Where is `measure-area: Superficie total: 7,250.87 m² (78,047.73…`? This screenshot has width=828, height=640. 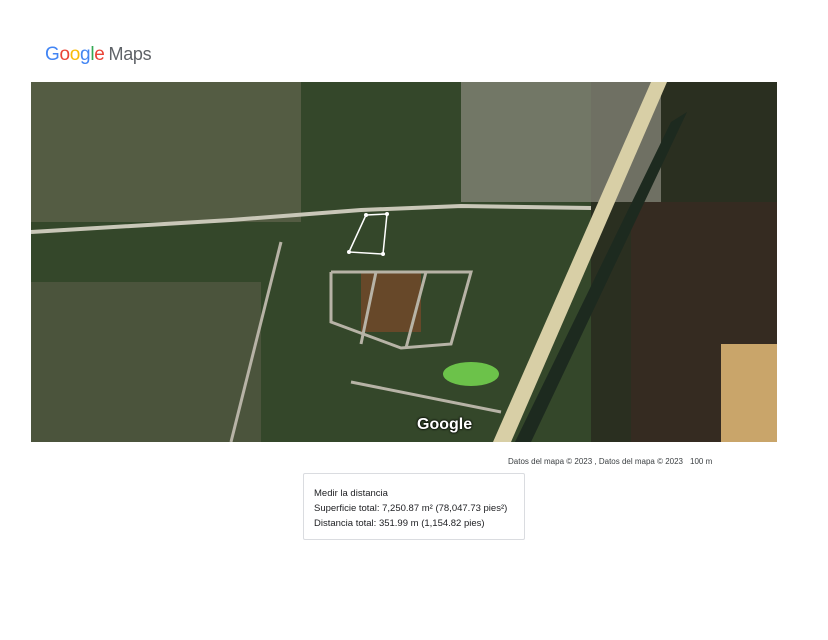 measure-area: Superficie total: 7,250.87 m² (78,047.73… is located at coordinates (411, 508).